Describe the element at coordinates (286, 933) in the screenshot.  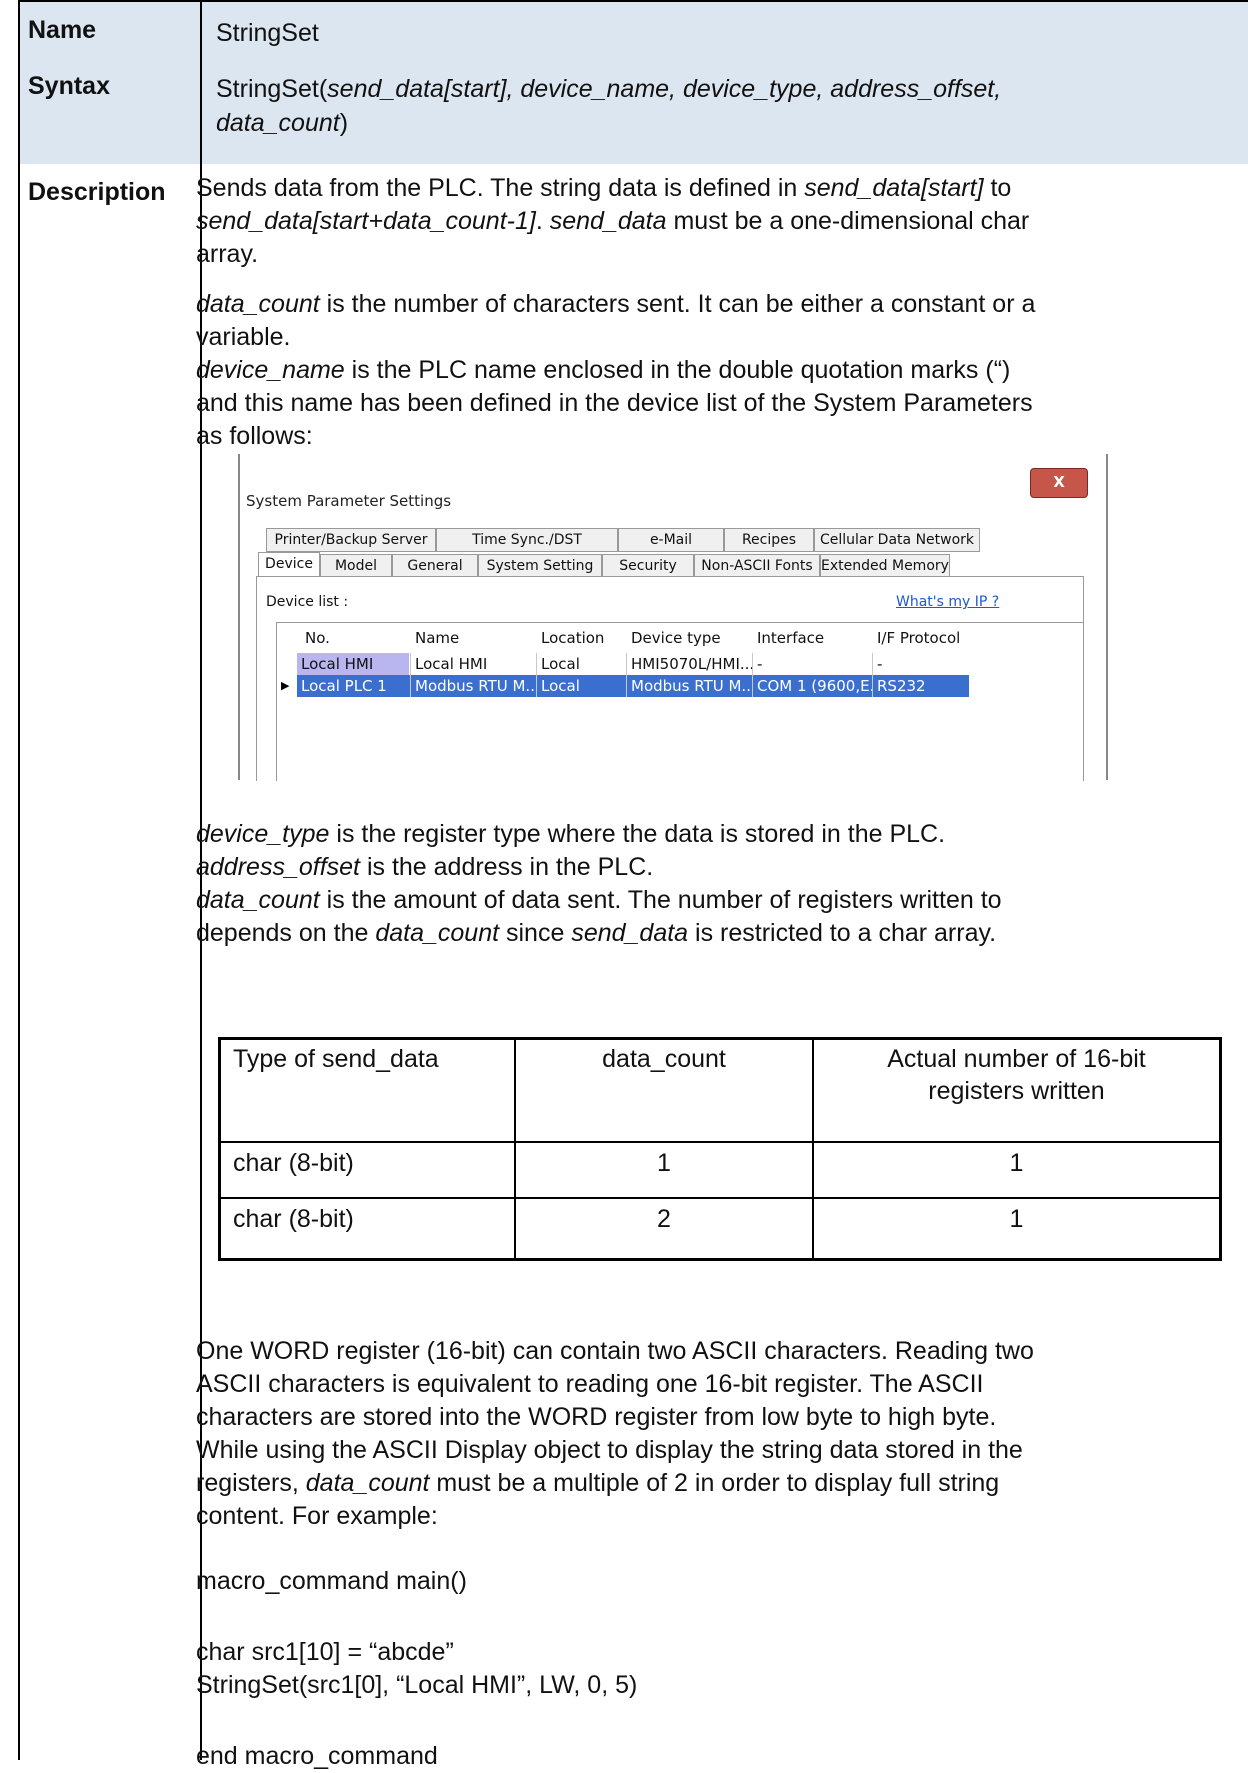
I see `desc-text: depends on the` at that location.